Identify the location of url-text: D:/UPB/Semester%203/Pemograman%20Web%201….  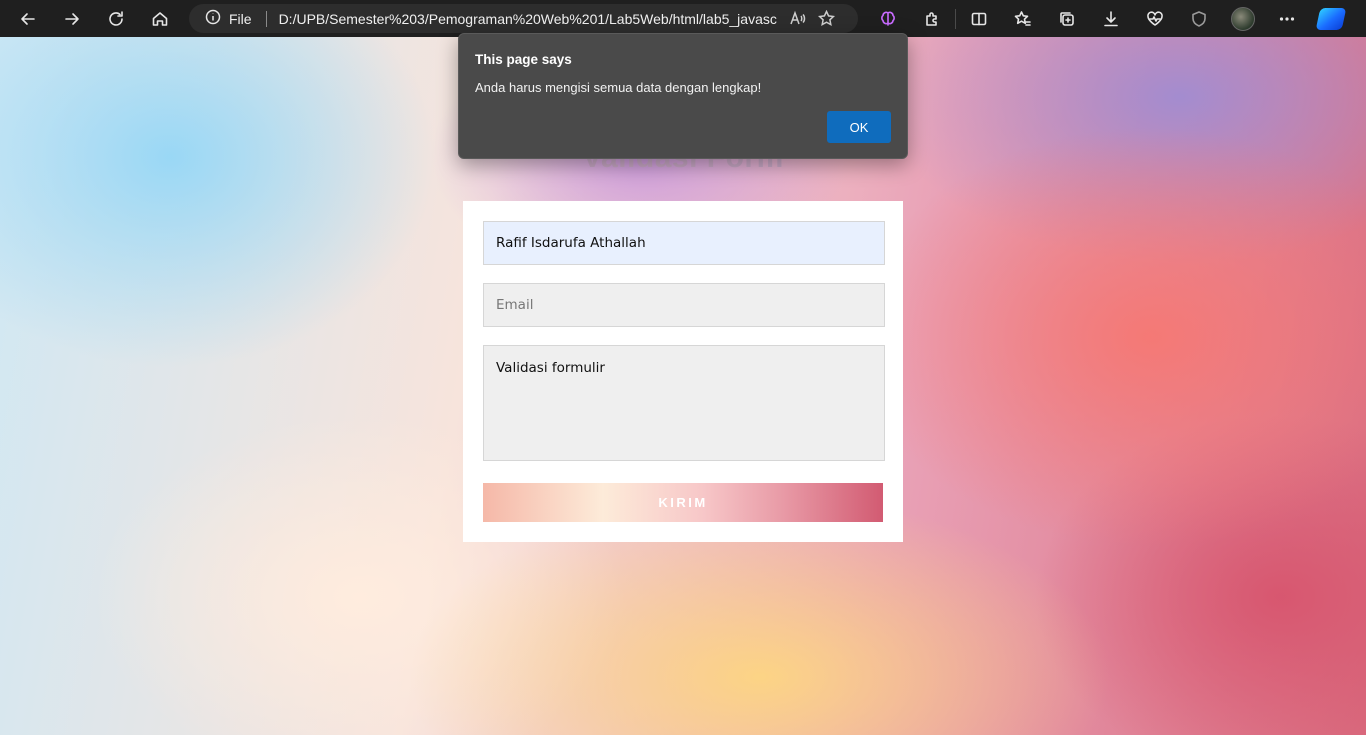
(528, 19).